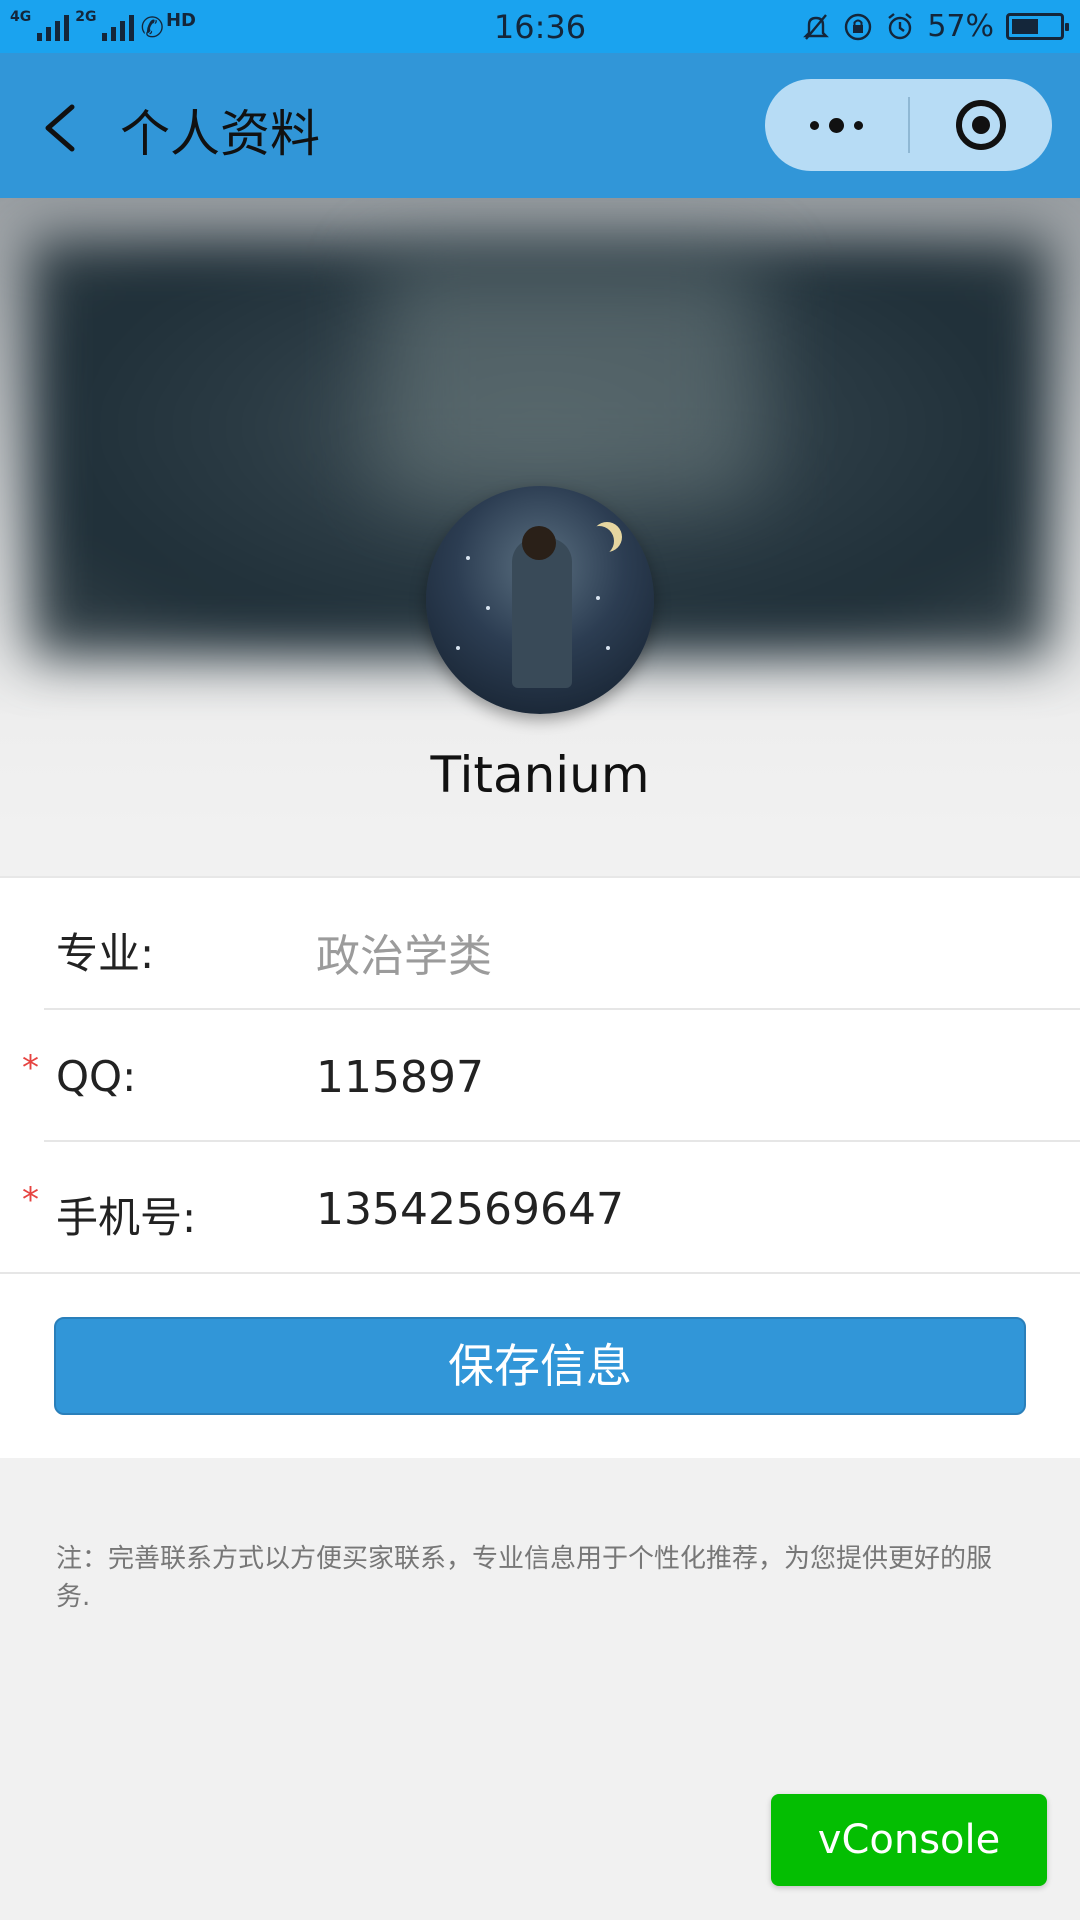  I want to click on battery-fill, so click(1025, 26).